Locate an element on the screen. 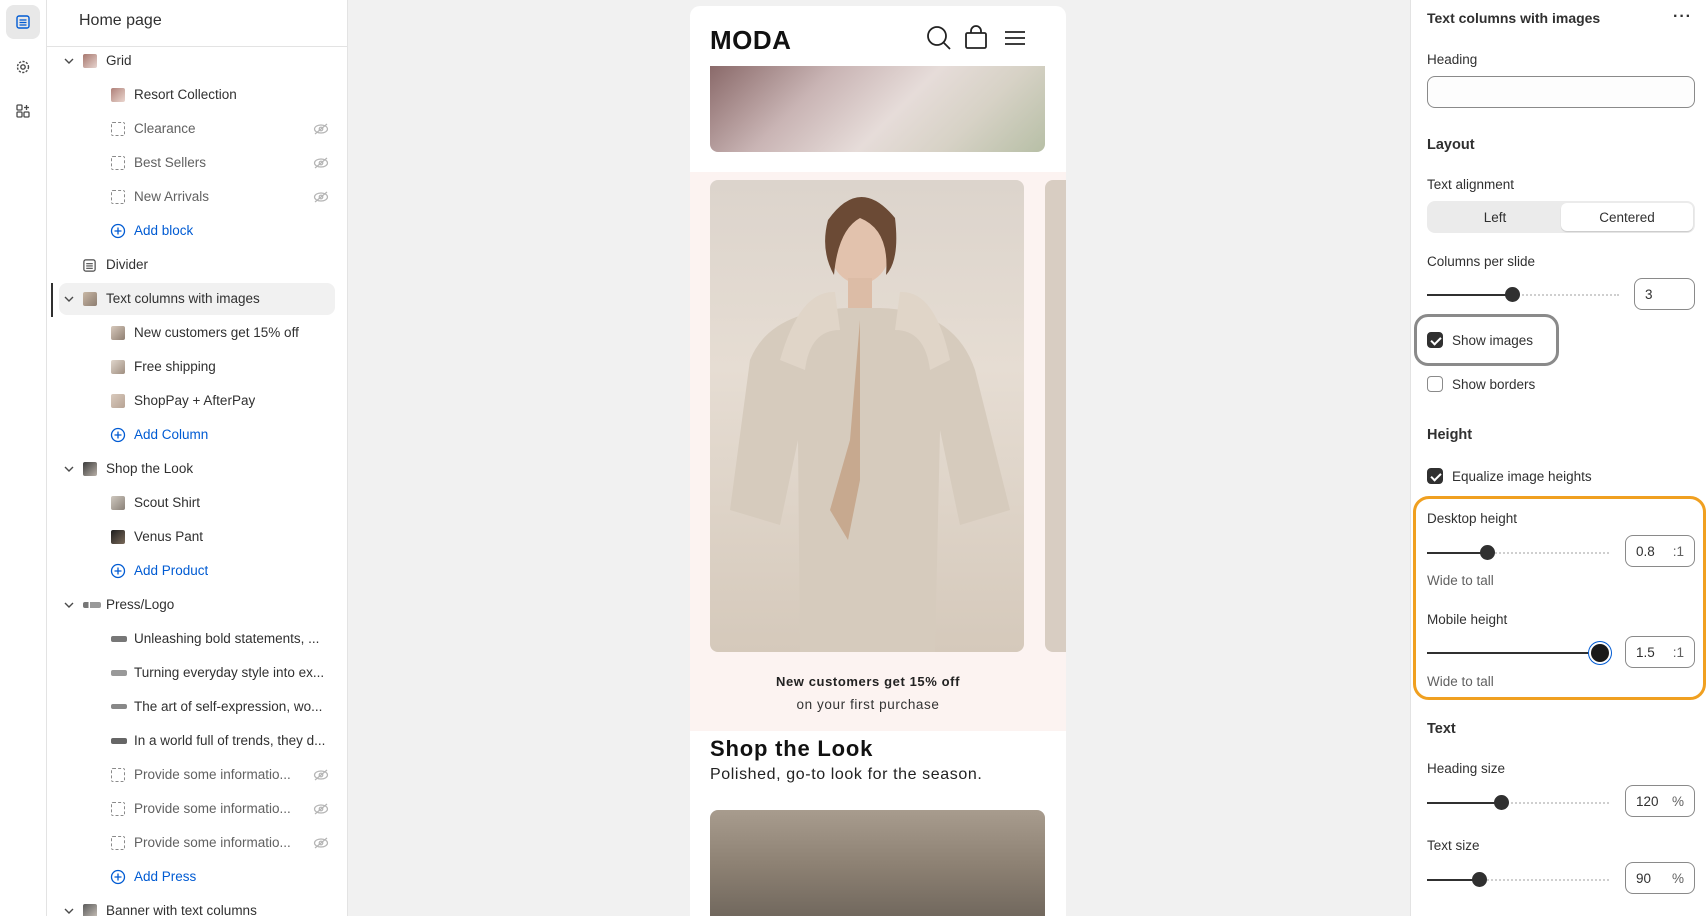  tree-block-shoppay: ShopPay + AfterPay is located at coordinates (197, 401).